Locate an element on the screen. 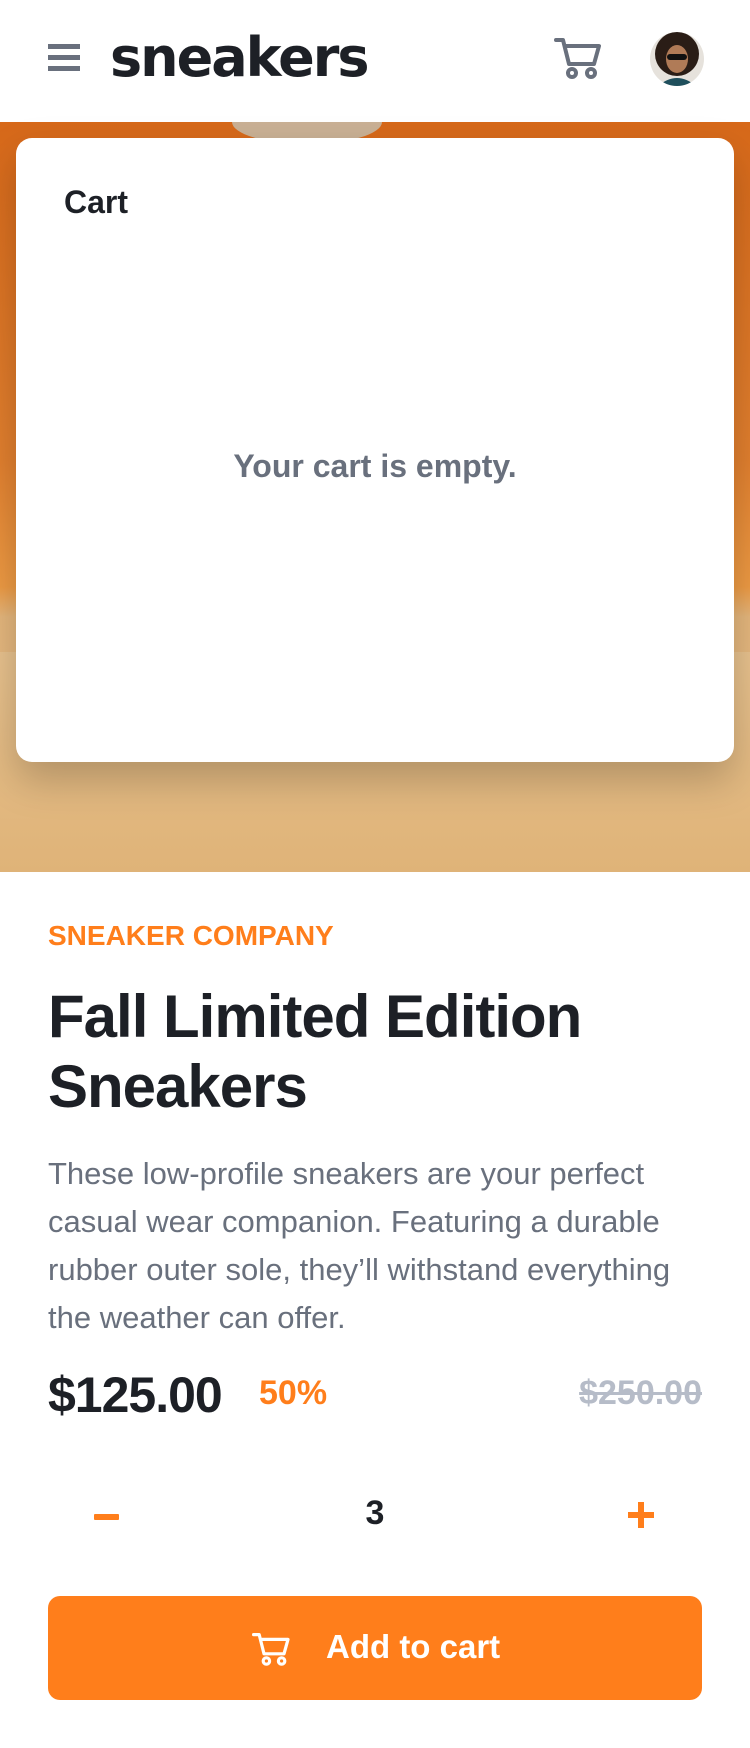 The width and height of the screenshot is (750, 1748). site-header: sneakers is located at coordinates (375, 61).